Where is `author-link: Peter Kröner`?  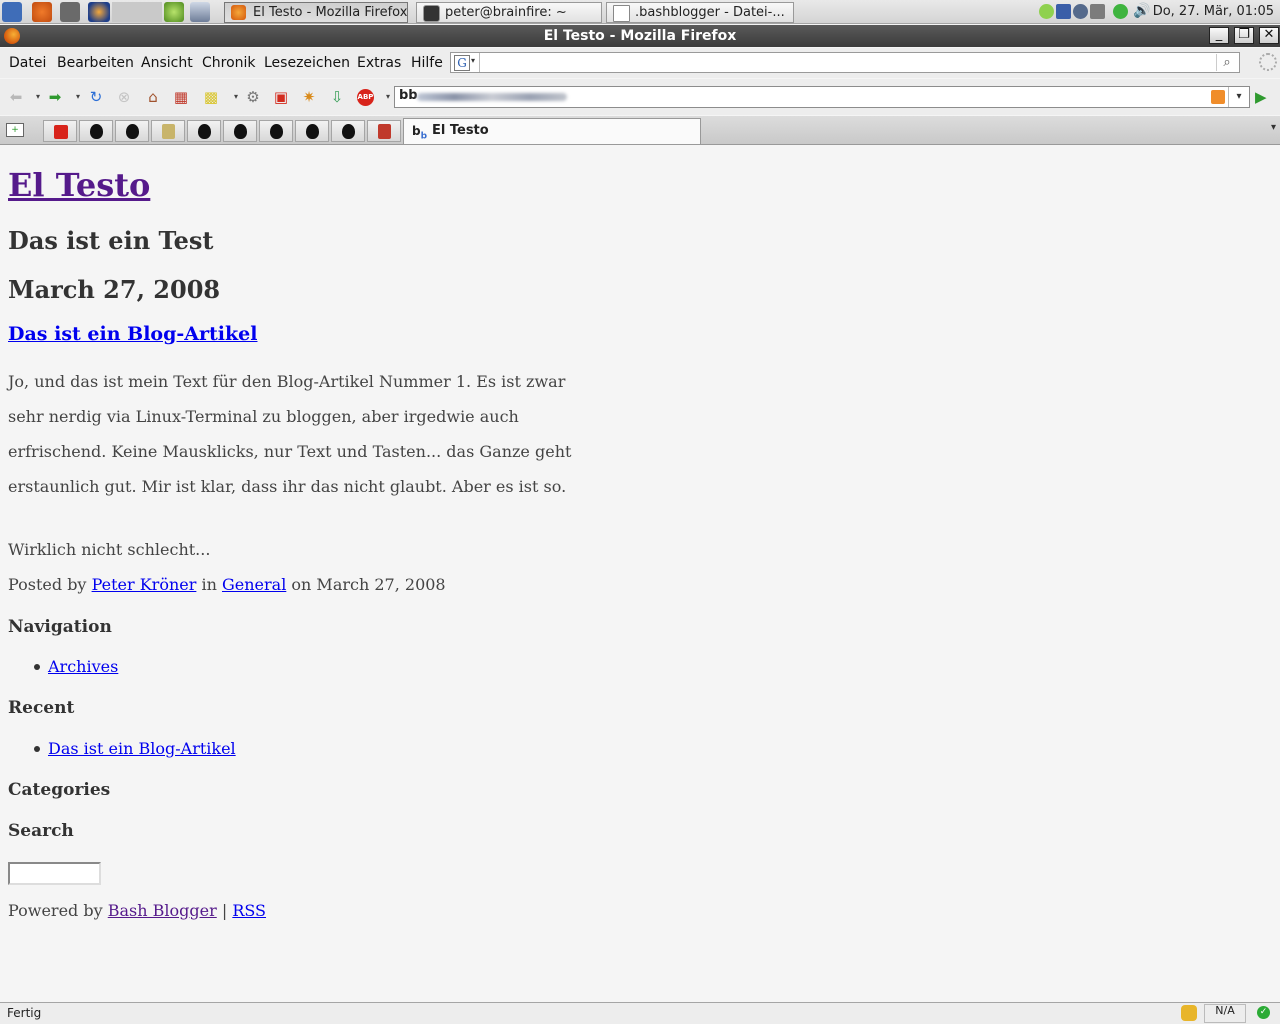
author-link: Peter Kröner is located at coordinates (144, 584).